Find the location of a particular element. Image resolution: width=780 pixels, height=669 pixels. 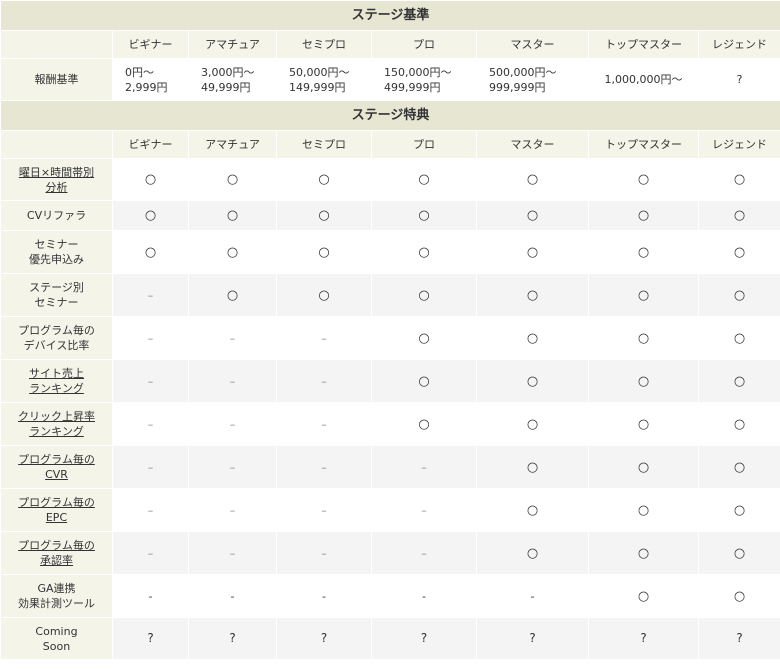

benefit-row: 曜日×時間帯別 分析 ○ ○ ○ ○ ○ ○ ○ is located at coordinates (390, 179).